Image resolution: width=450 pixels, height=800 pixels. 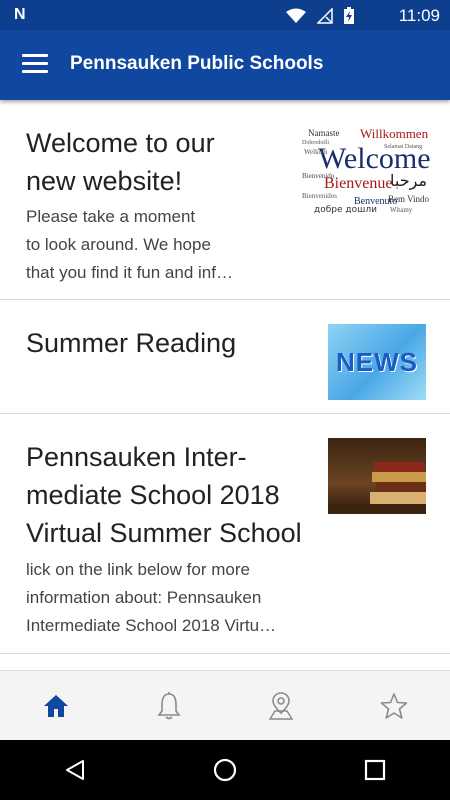 I want to click on word-cloud-word: مرحبا, so click(x=408, y=181).